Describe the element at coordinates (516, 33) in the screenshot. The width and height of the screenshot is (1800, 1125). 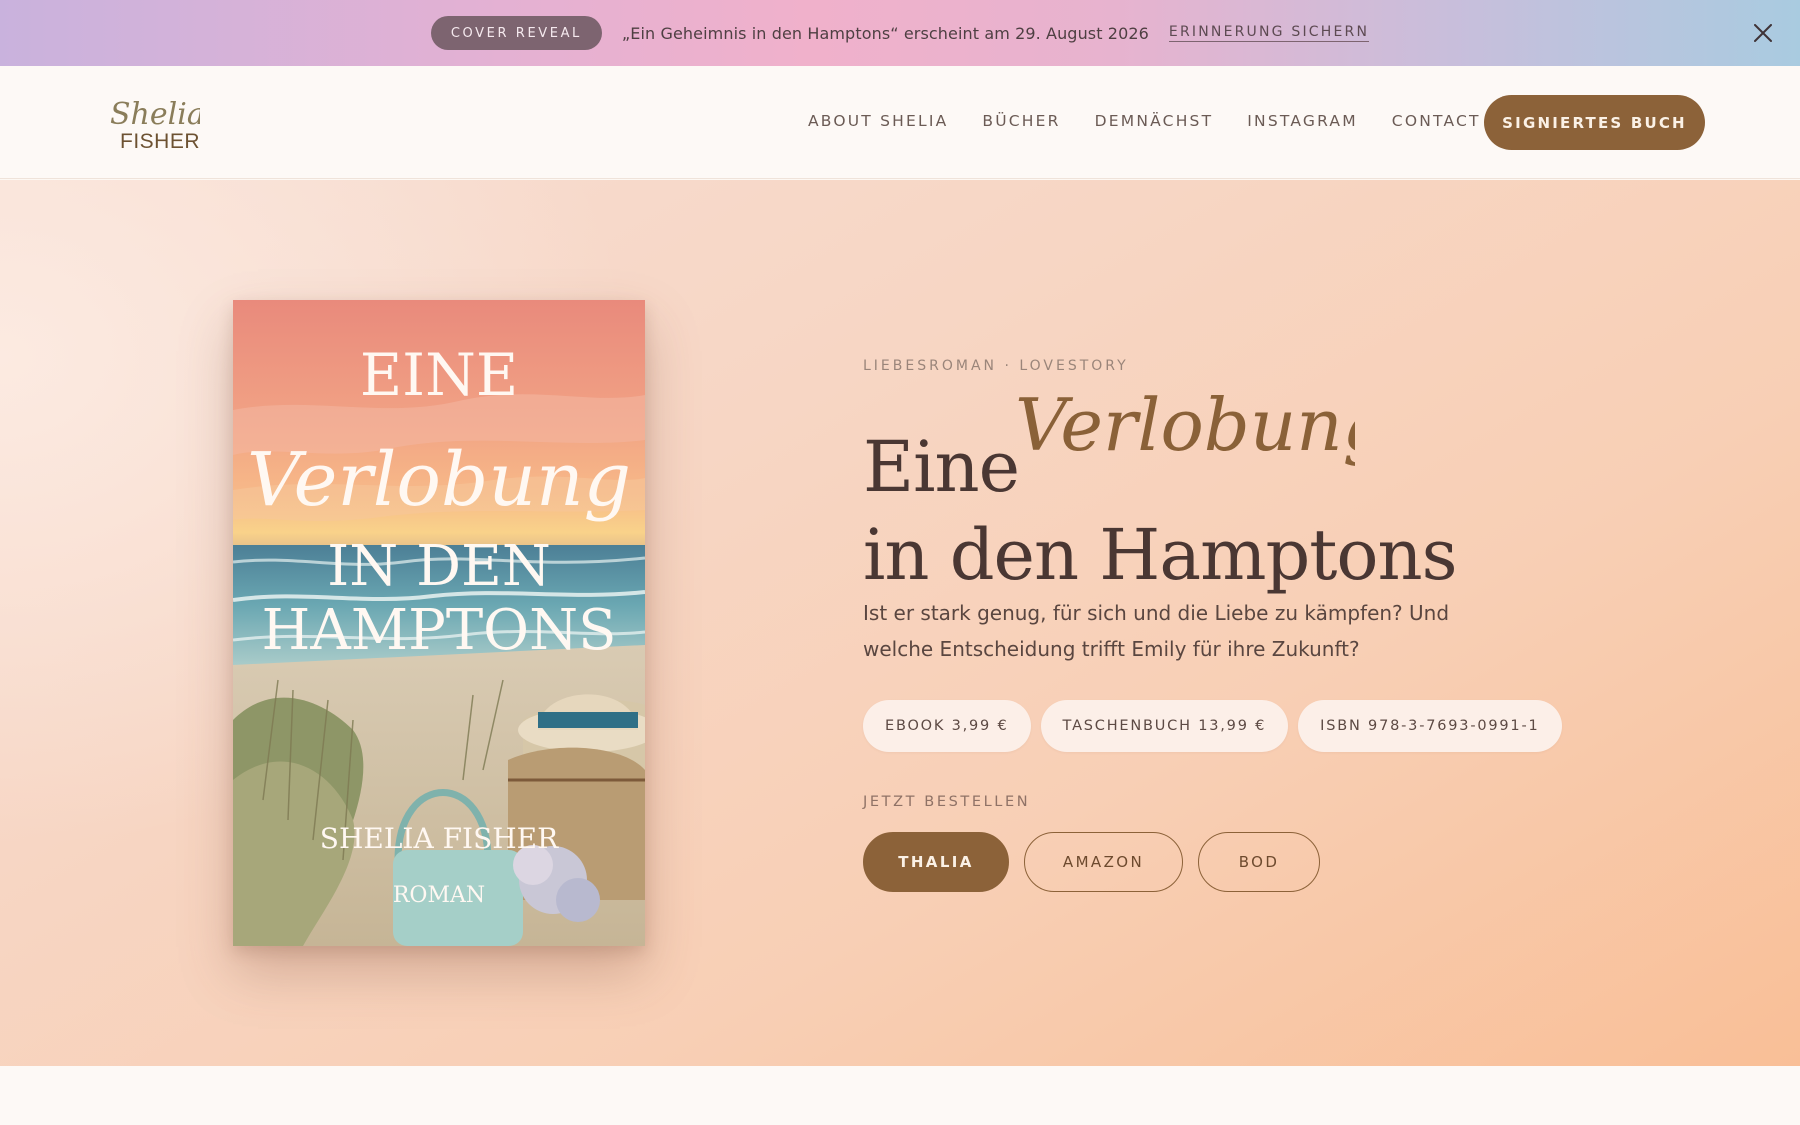
I see `cover-reveal-badge: COVER REVEAL` at that location.